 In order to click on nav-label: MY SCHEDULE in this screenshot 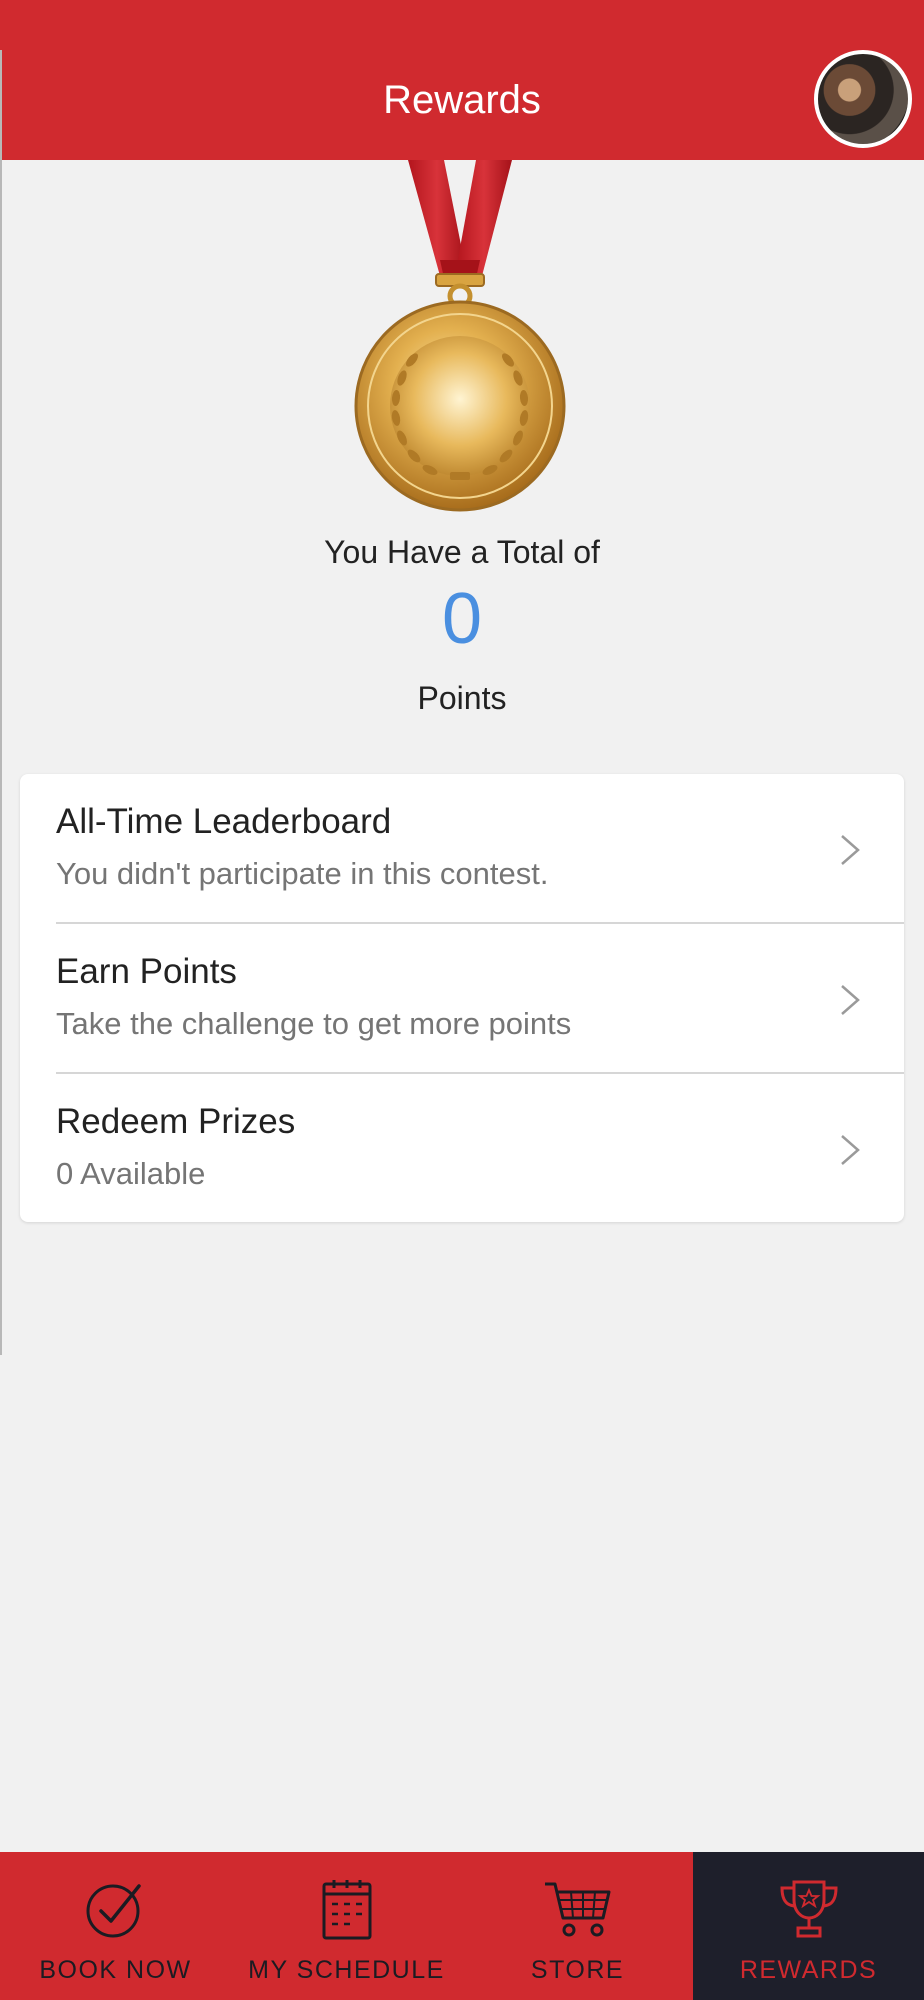, I will do `click(346, 1970)`.